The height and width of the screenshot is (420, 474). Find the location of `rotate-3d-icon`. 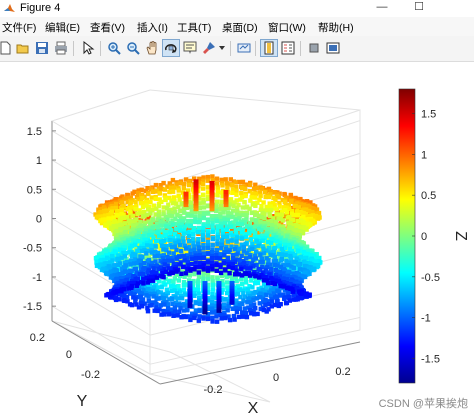

rotate-3d-icon is located at coordinates (171, 48).